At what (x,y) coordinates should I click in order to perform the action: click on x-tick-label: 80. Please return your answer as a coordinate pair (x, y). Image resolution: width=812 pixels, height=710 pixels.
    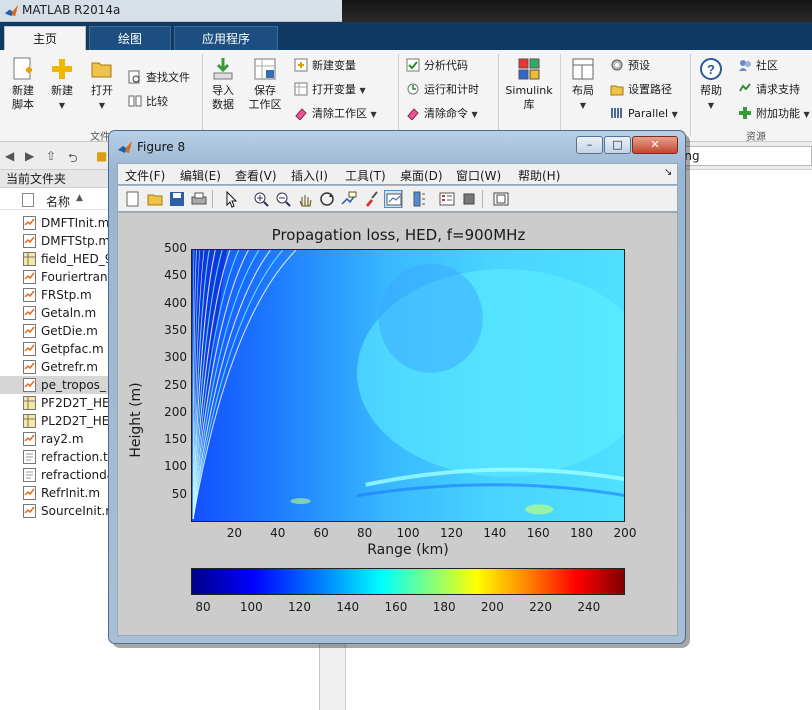
    Looking at the image, I should click on (364, 533).